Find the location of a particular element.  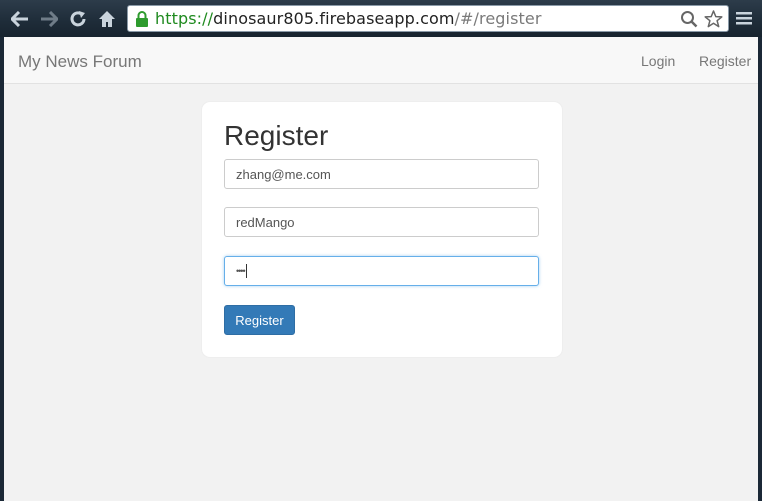

email-field: zhang@me.com is located at coordinates (381, 174).